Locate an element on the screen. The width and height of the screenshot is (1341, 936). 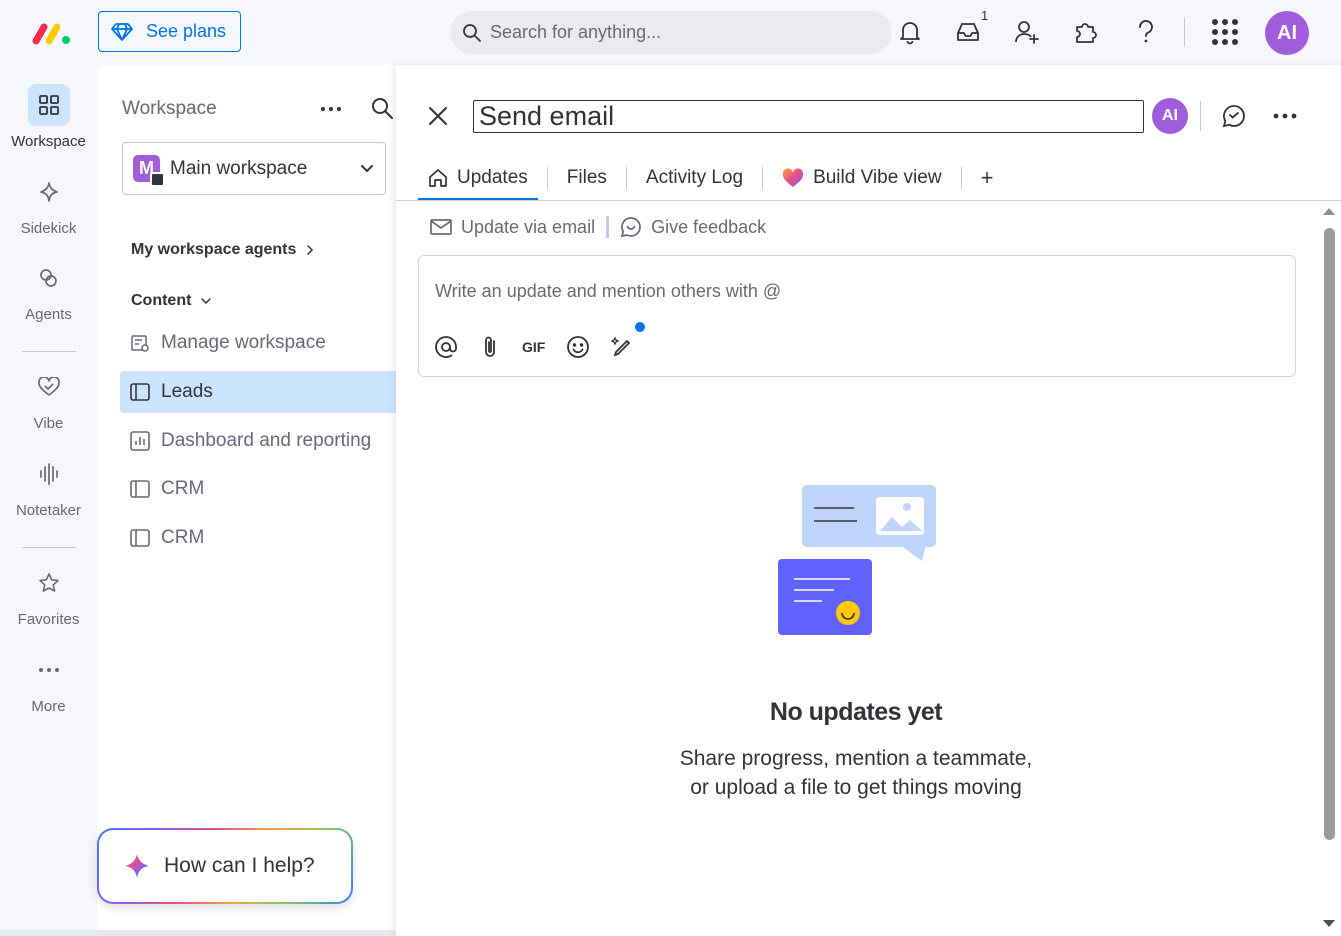
dashboard-icon is located at coordinates (140, 441).